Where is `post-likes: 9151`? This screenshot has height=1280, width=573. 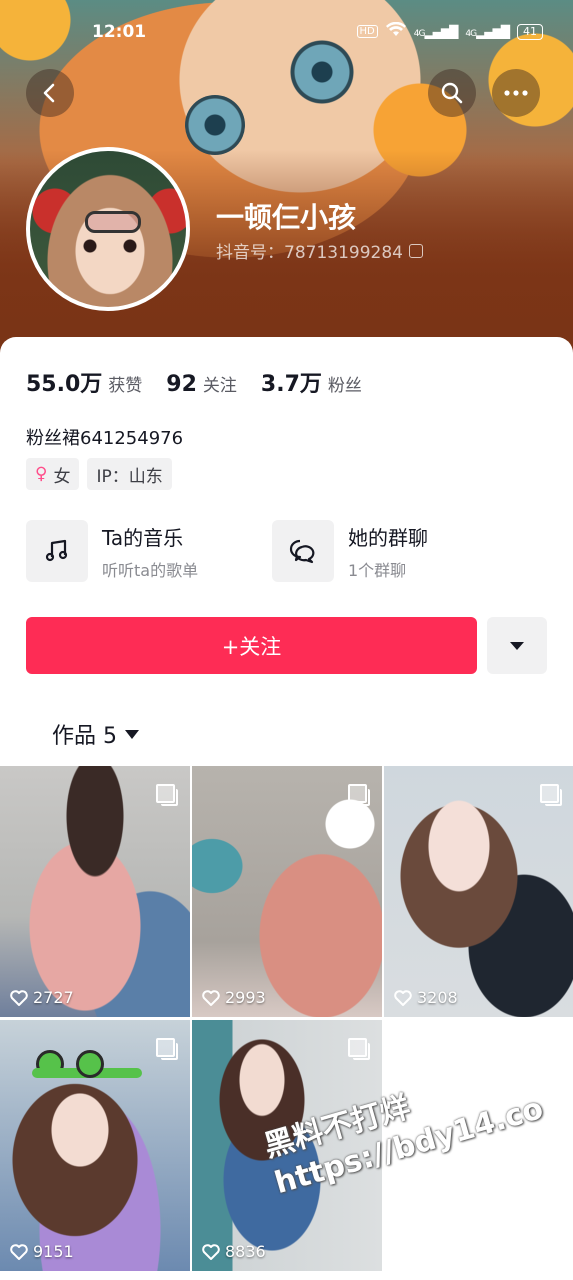 post-likes: 9151 is located at coordinates (42, 1251).